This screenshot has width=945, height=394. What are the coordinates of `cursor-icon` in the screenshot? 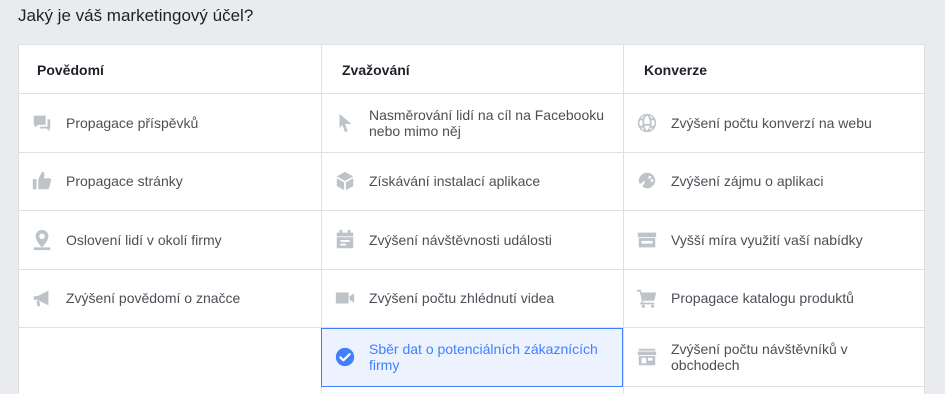 It's located at (345, 123).